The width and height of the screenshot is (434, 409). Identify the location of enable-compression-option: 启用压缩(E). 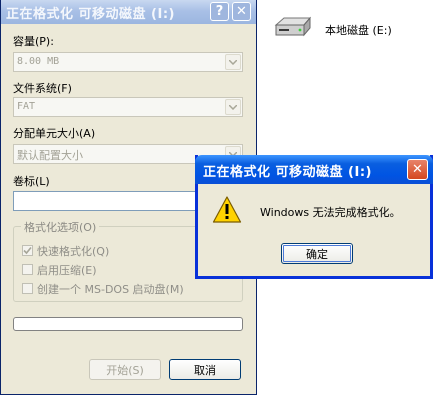
(59, 270).